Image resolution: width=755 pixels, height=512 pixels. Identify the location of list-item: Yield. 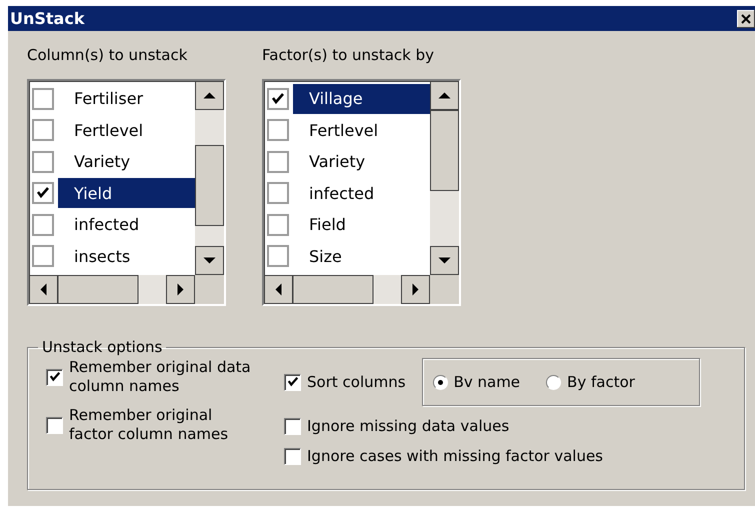
(126, 193).